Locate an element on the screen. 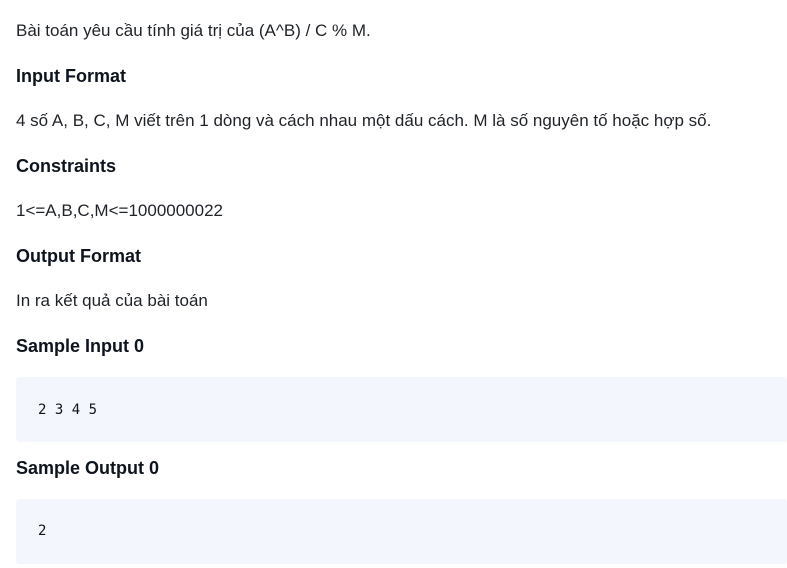 This screenshot has height=568, width=787. constraints-heading: Constraints is located at coordinates (66, 166).